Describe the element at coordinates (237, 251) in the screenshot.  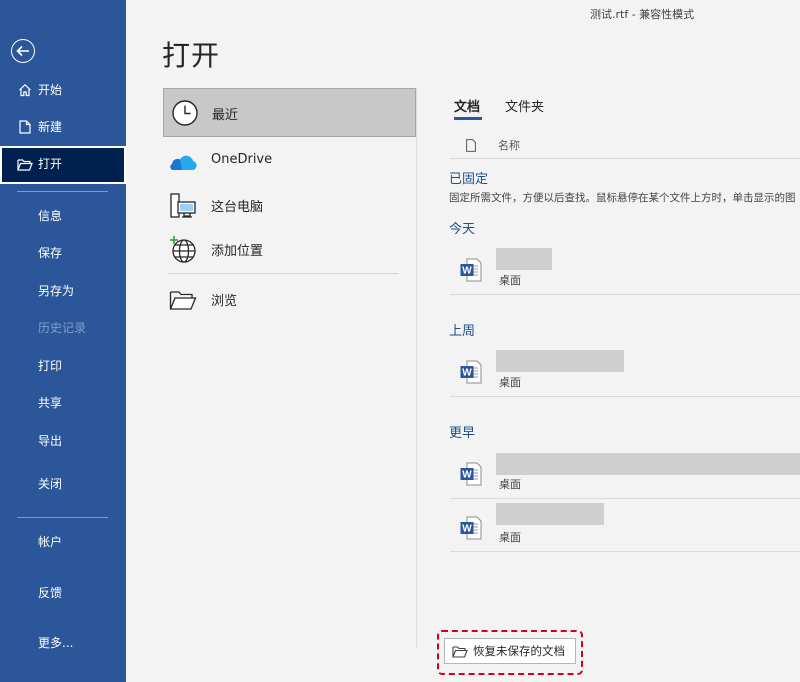
I see `location-add-place-label: 添加位置` at that location.